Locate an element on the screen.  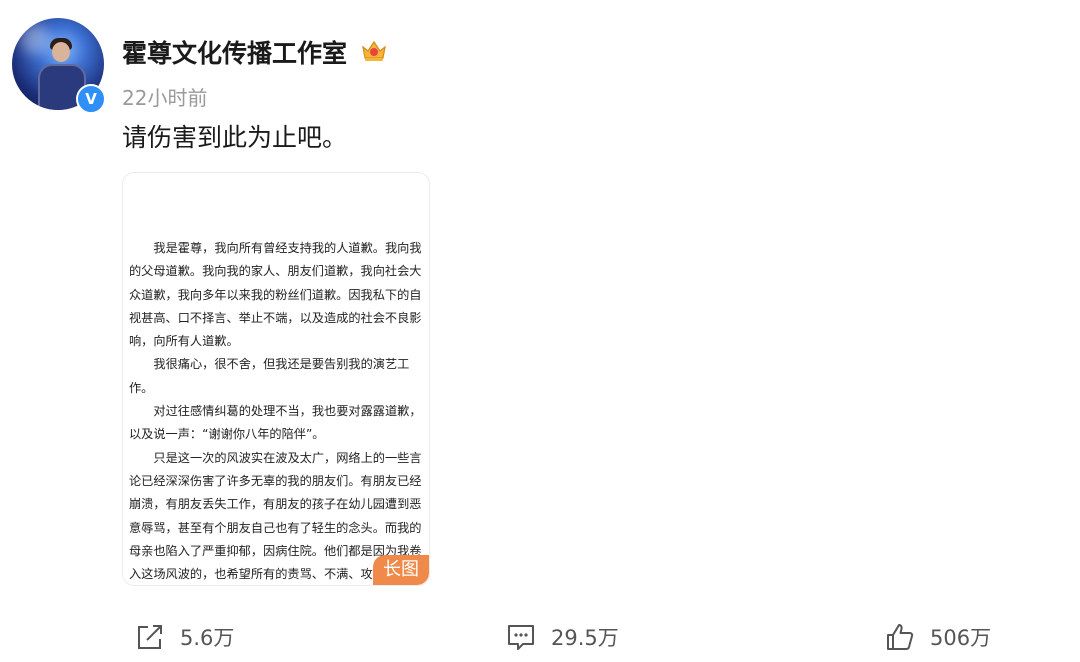
like-button: 506万 is located at coordinates (937, 637).